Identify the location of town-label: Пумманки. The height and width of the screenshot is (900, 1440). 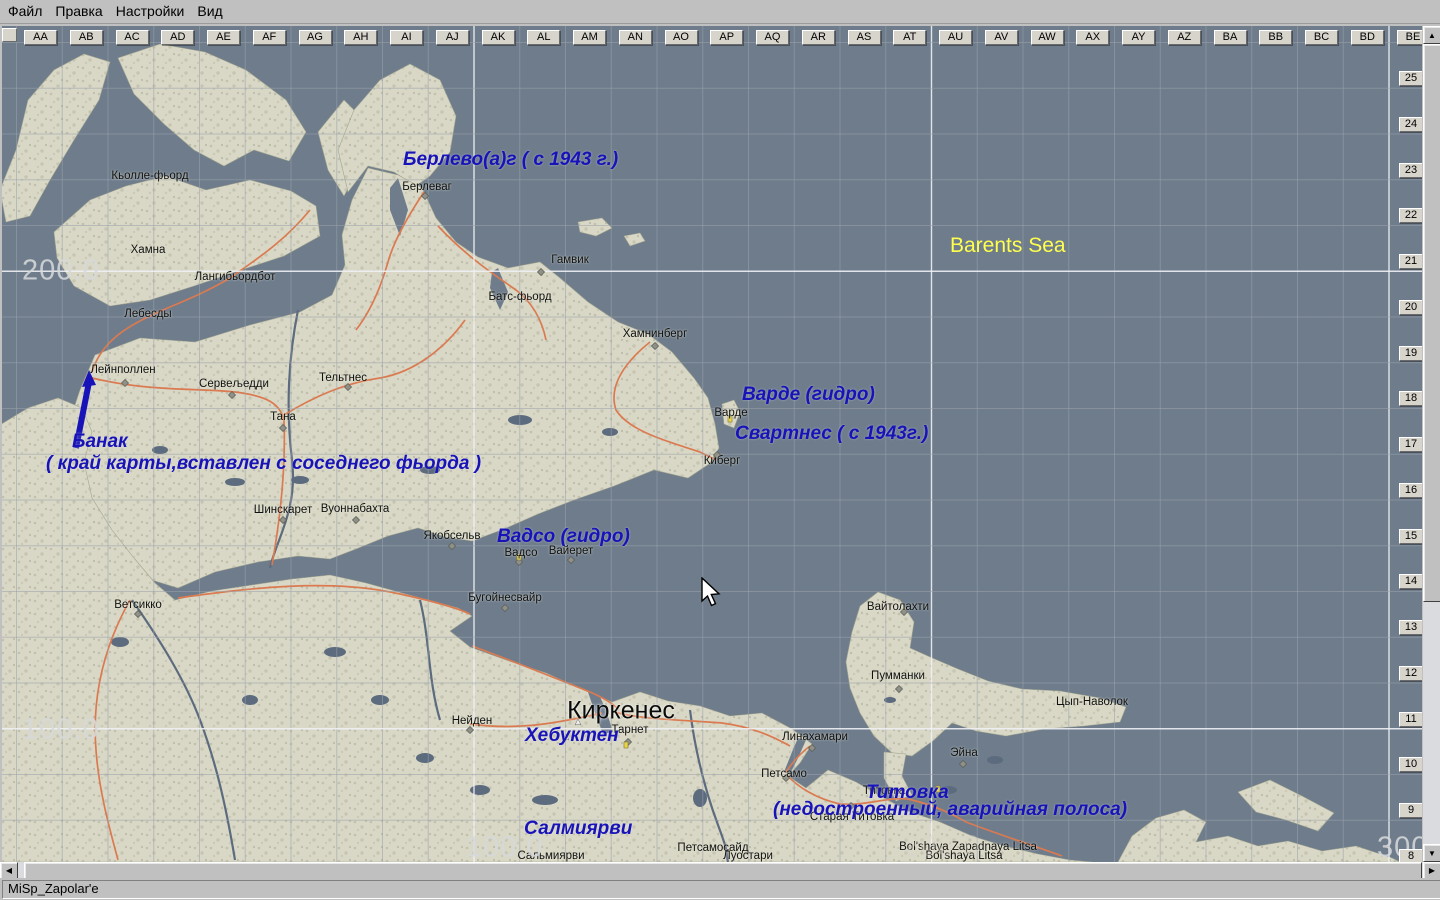
(898, 676).